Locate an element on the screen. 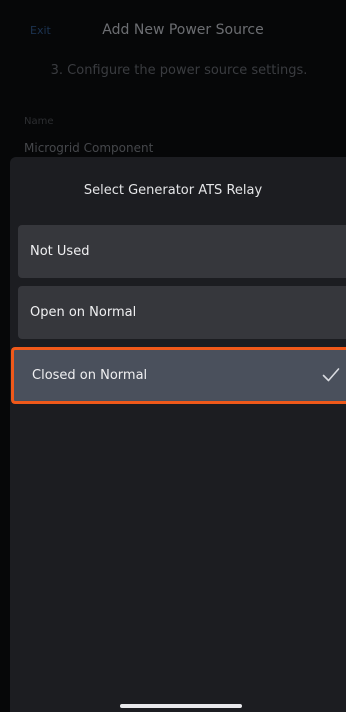 The image size is (346, 712). name-field-value: Microgrid Component is located at coordinates (88, 148).